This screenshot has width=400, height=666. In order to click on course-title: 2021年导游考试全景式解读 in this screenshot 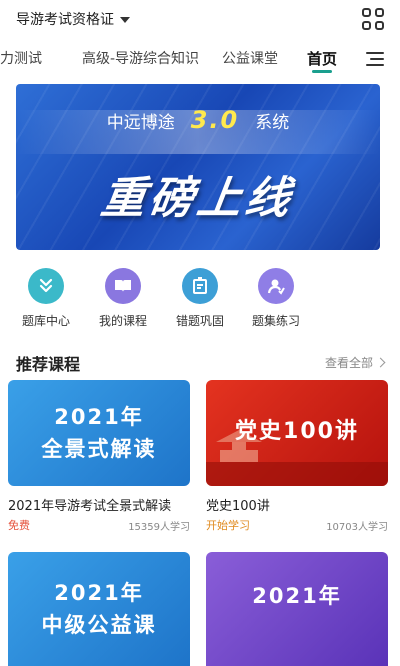, I will do `click(90, 506)`.